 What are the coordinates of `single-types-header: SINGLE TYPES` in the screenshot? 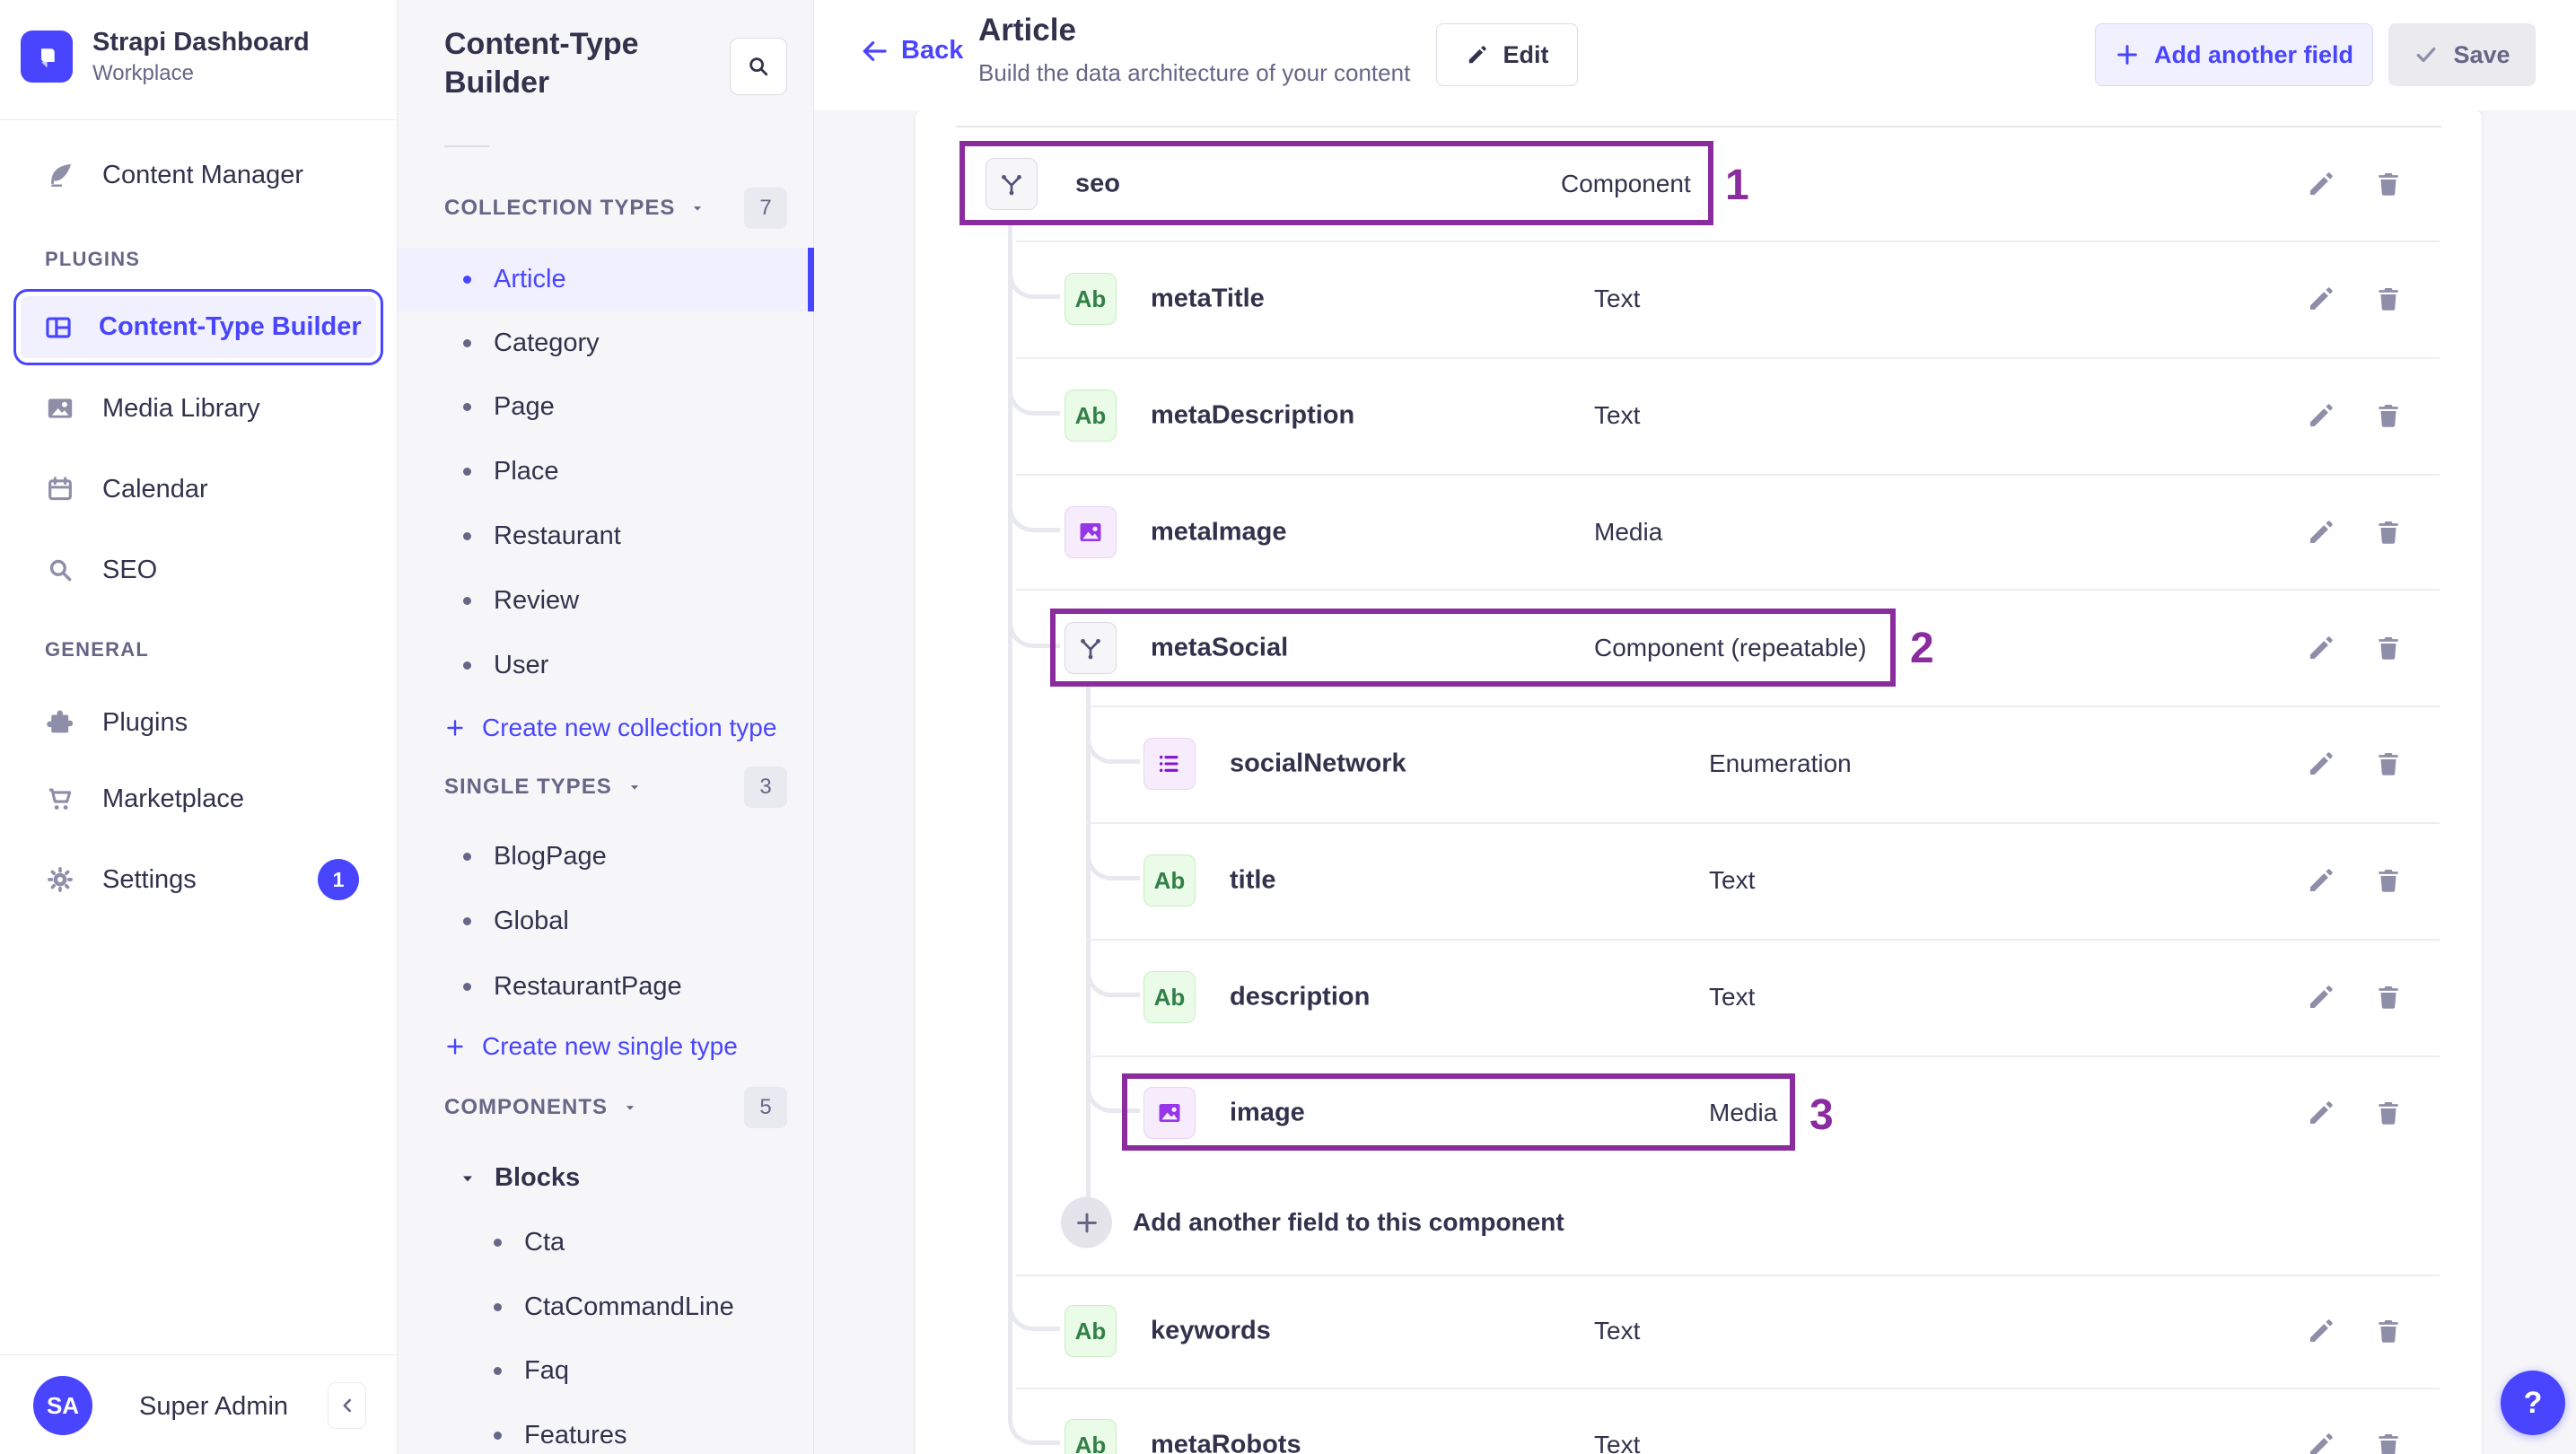 It's located at (543, 787).